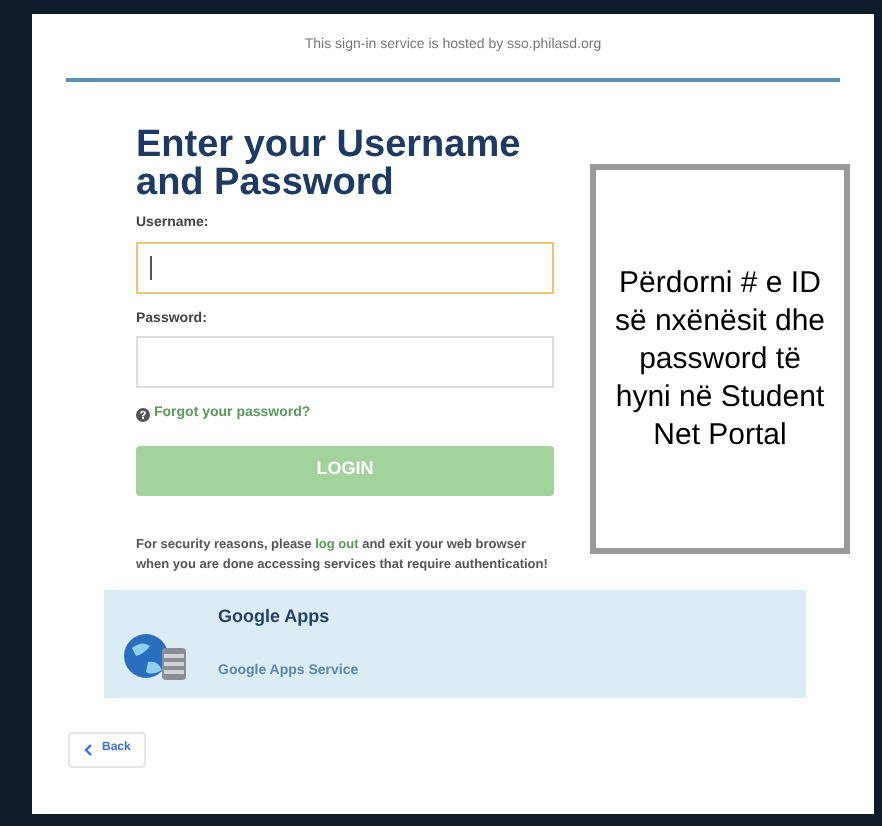 Image resolution: width=882 pixels, height=826 pixels. I want to click on service-title: Google Apps, so click(275, 616).